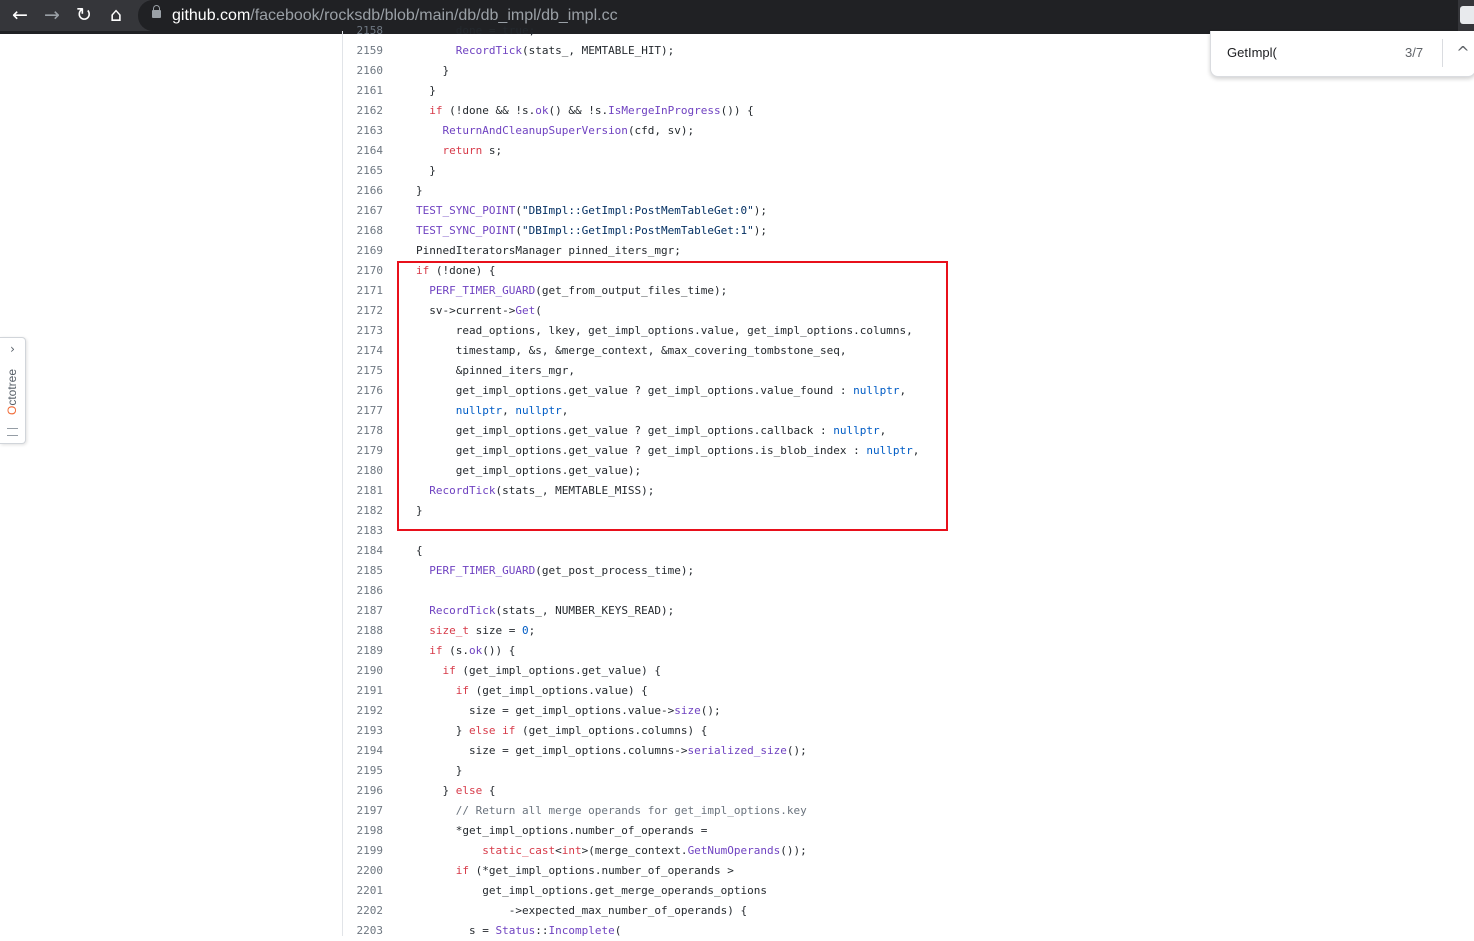 This screenshot has height=941, width=1474. Describe the element at coordinates (363, 731) in the screenshot. I see `line-number: 2193` at that location.